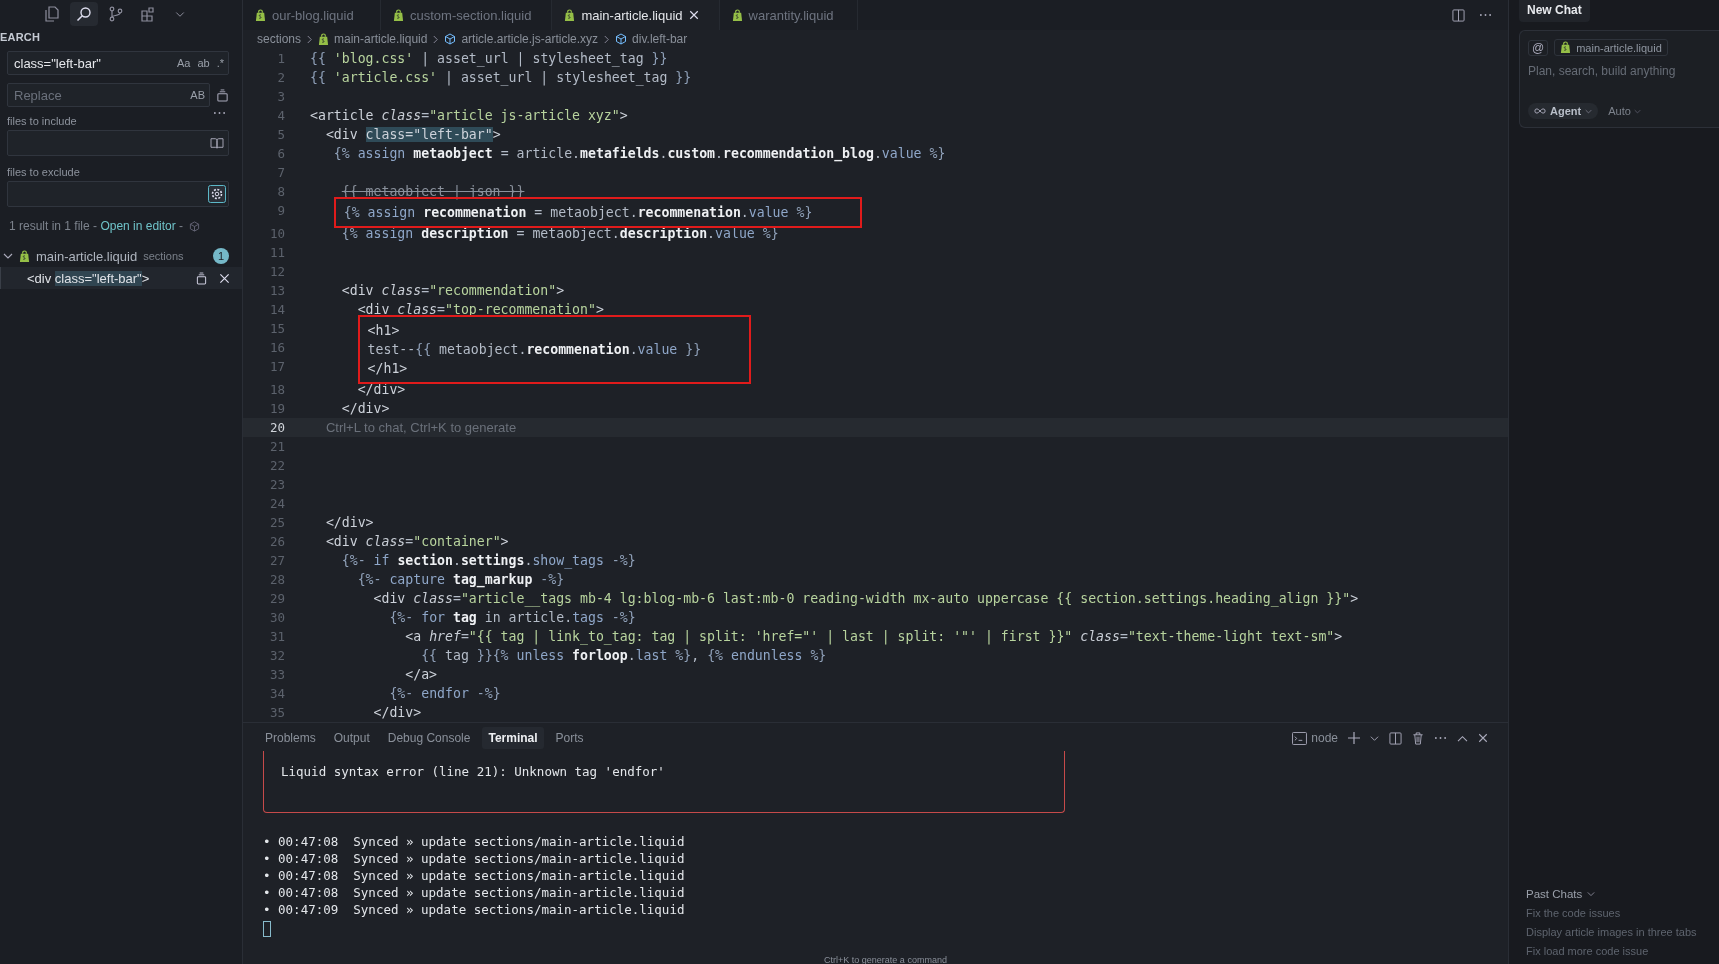  What do you see at coordinates (660, 39) in the screenshot?
I see `breadcrumb-item: div.left-bar` at bounding box center [660, 39].